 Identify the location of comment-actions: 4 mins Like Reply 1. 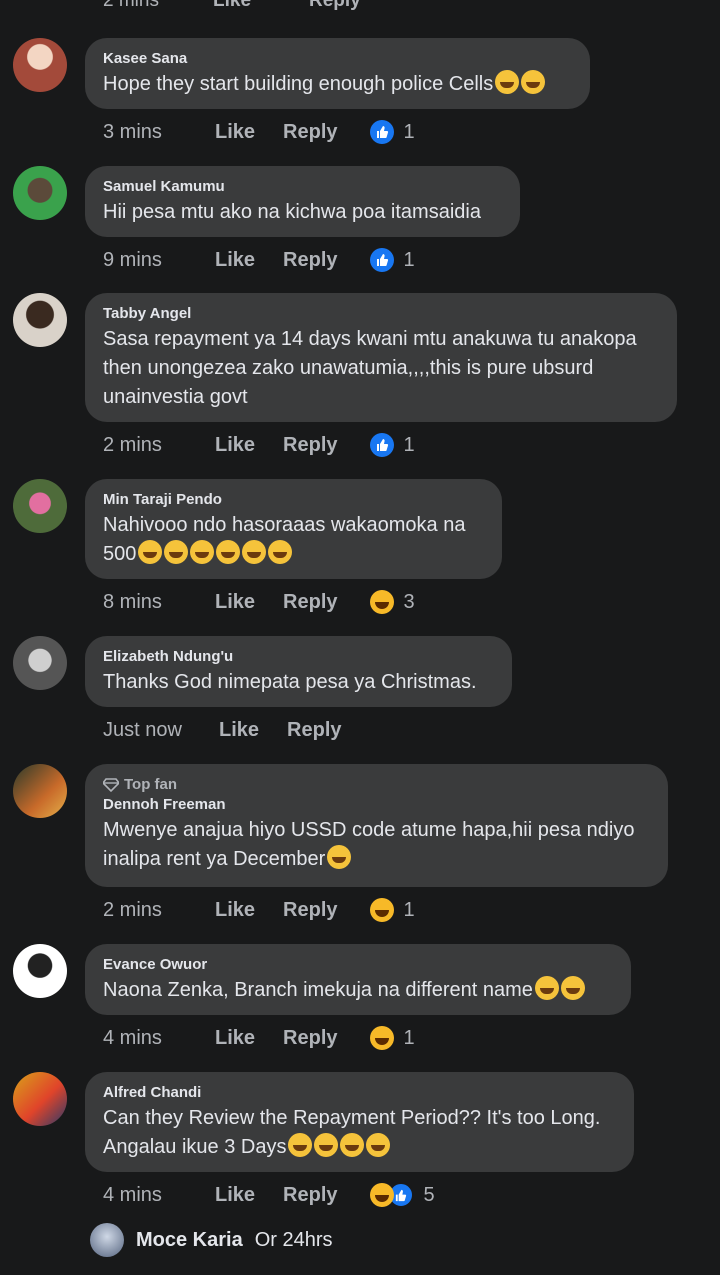
(259, 1038).